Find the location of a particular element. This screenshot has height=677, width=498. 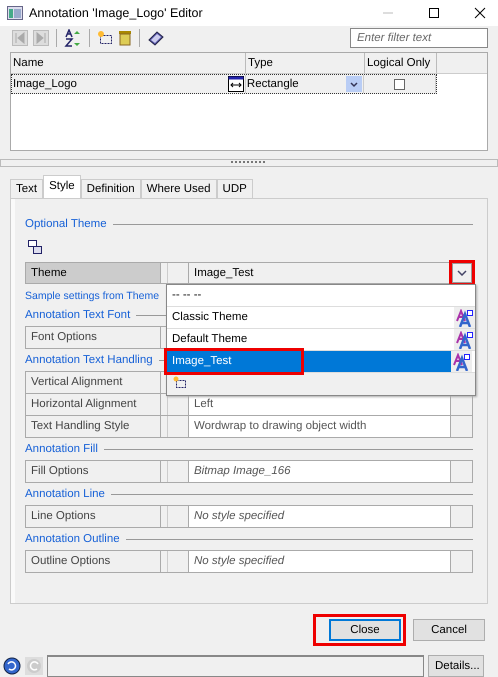

section-heading: Annotation Text Font is located at coordinates (77, 315).